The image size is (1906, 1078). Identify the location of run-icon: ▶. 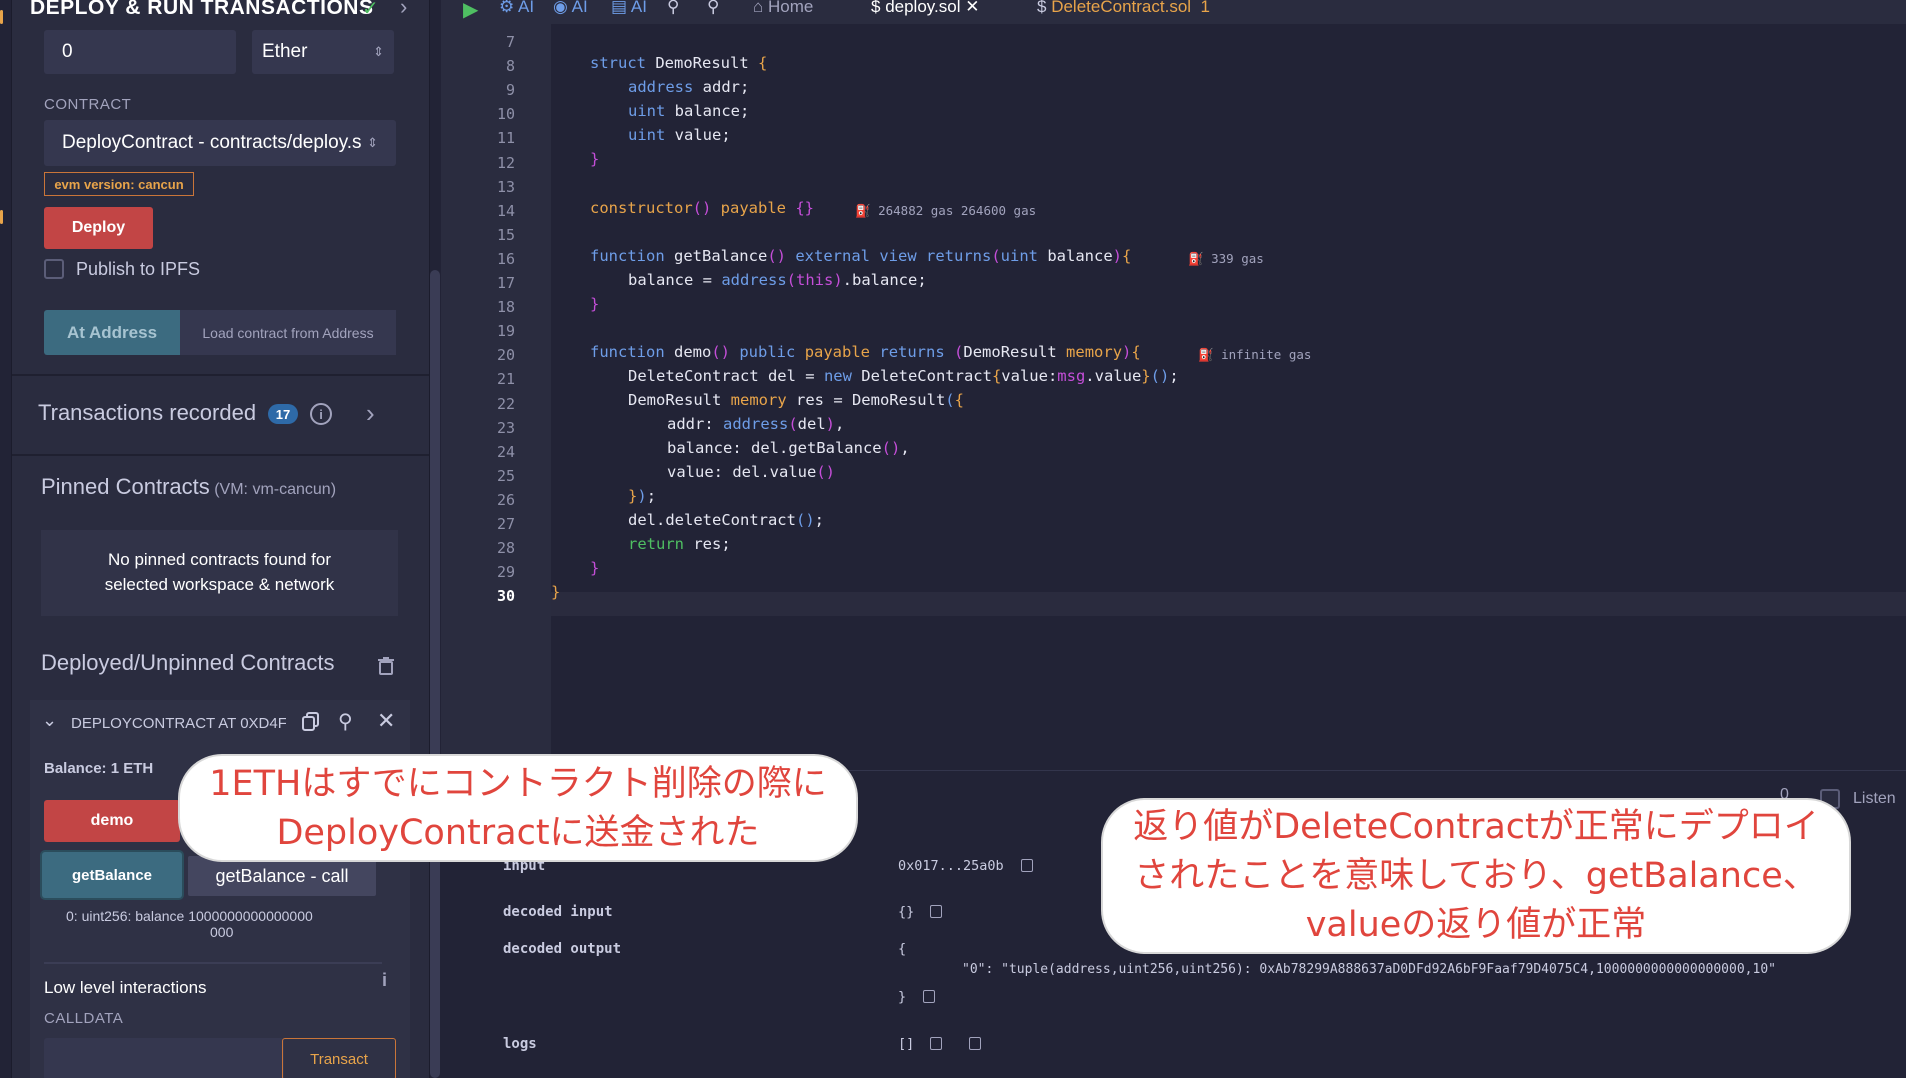
(470, 11).